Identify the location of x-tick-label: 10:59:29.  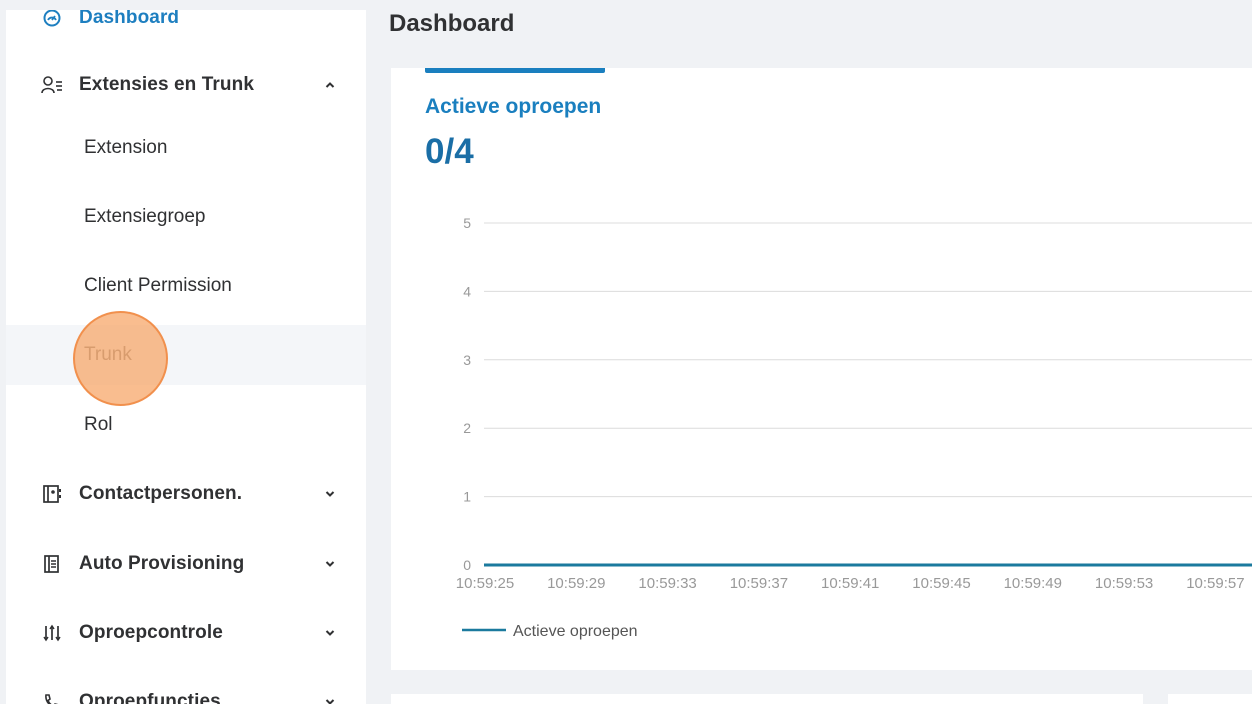
(576, 583).